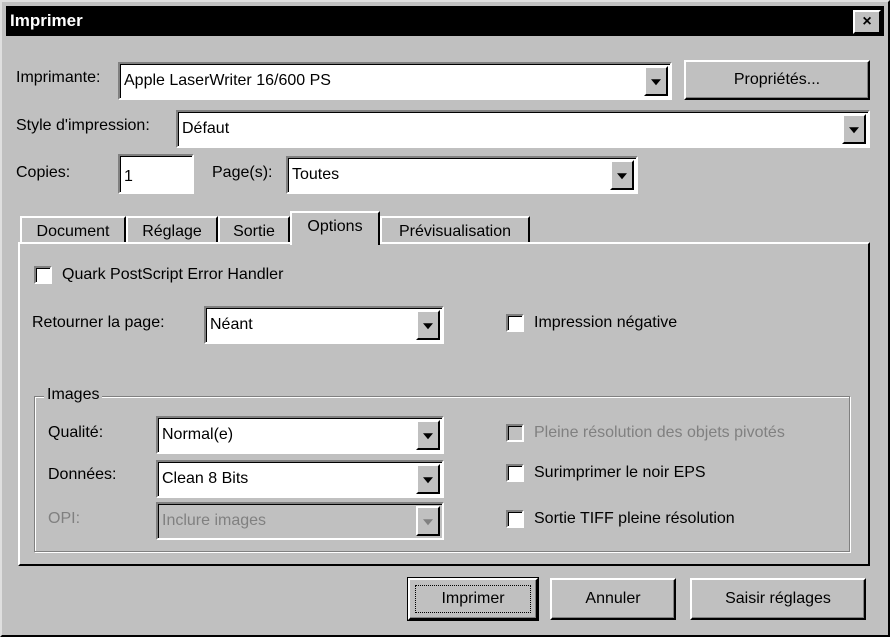  What do you see at coordinates (73, 395) in the screenshot?
I see `images-group-legend: Images` at bounding box center [73, 395].